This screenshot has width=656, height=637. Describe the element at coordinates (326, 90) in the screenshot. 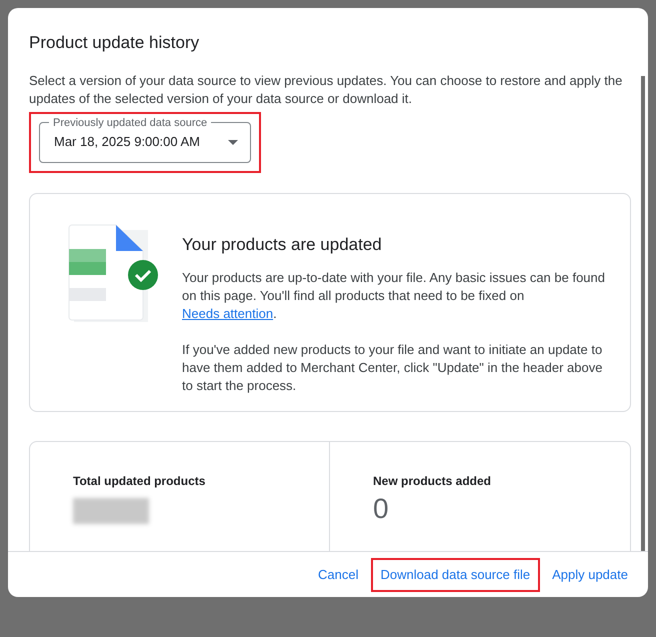

I see `dialog-description: Select a version of your data source to view previous updates. You can choose to restore and apply the updates of the selected version of your data source or download it.` at that location.